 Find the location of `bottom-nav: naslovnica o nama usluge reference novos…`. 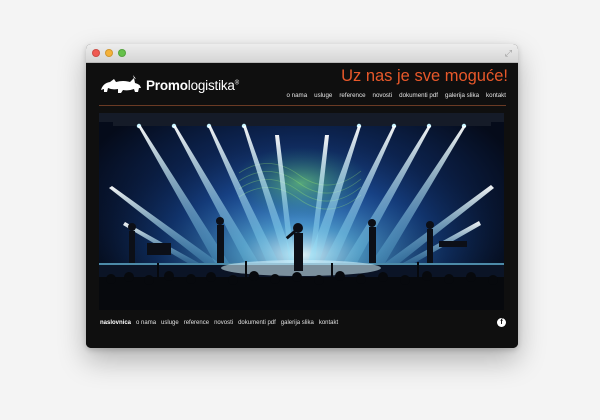

bottom-nav: naslovnica o nama usluge reference novos… is located at coordinates (219, 323).